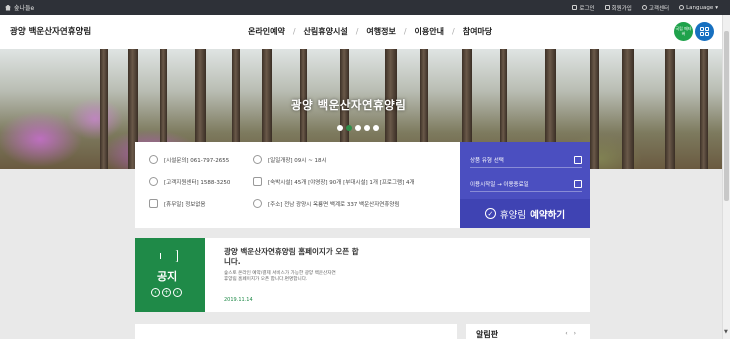 The image size is (730, 339). I want to click on notice-controls: ‹ + ›, so click(166, 292).